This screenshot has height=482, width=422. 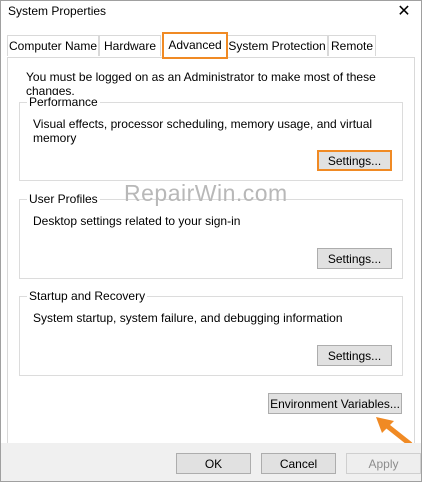 I want to click on apply-button: Apply, so click(x=383, y=463).